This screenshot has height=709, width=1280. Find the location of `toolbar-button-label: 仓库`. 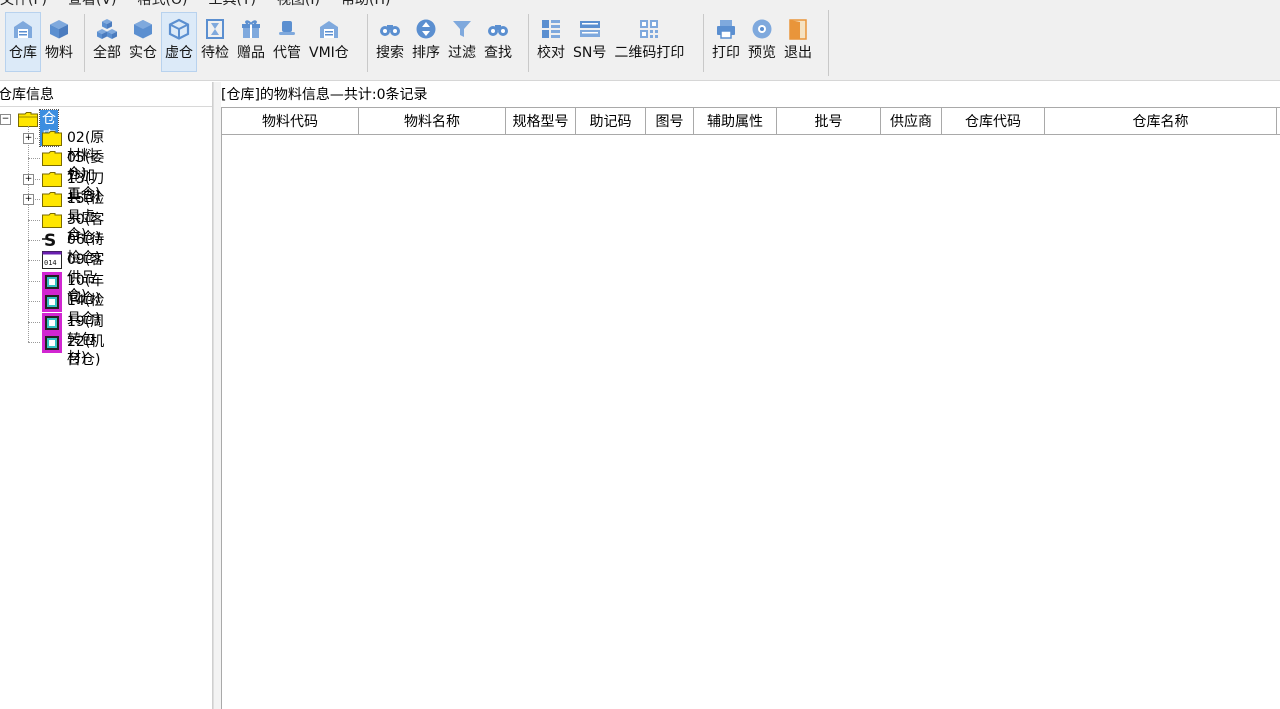

toolbar-button-label: 仓库 is located at coordinates (23, 53).